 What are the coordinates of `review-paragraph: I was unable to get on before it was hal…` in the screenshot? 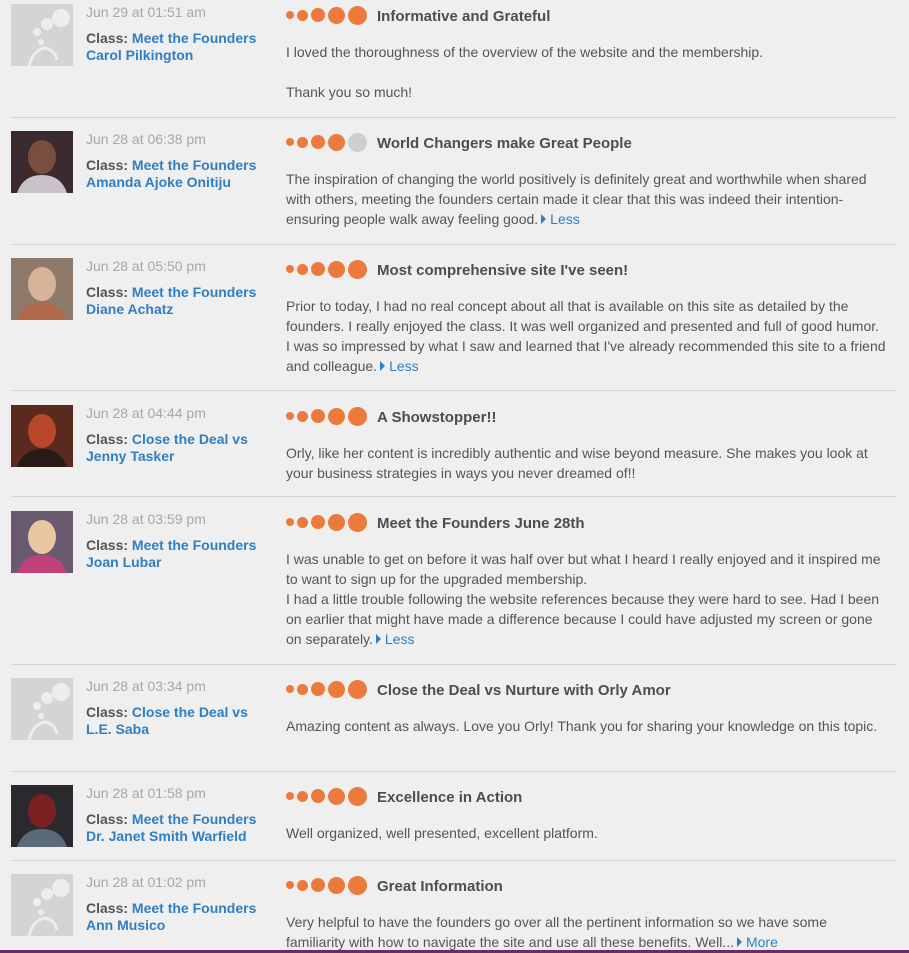 It's located at (583, 569).